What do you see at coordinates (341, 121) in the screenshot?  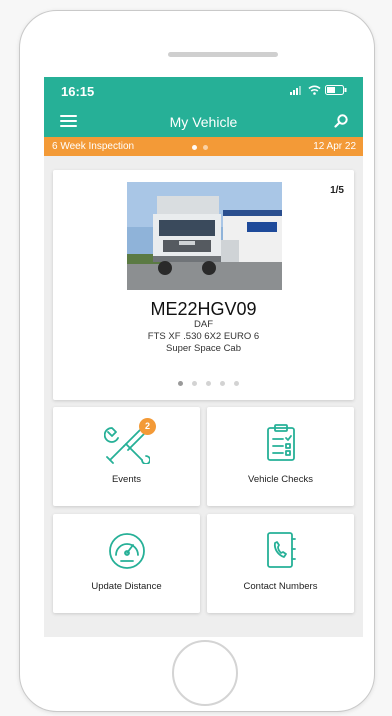 I see `search-icon` at bounding box center [341, 121].